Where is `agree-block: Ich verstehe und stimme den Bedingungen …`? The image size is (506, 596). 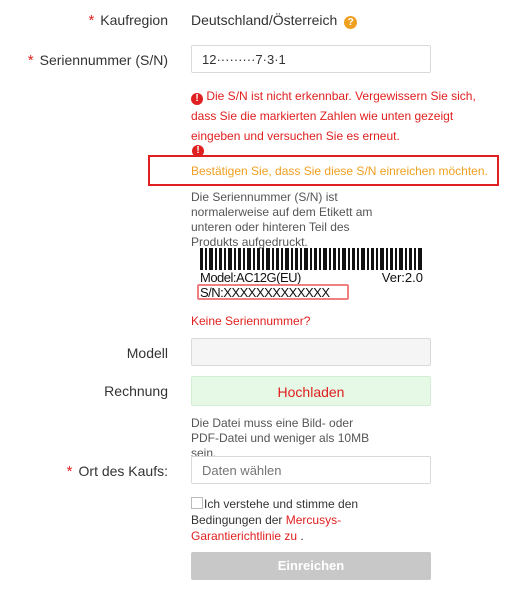 agree-block: Ich verstehe und stimme den Bedingungen … is located at coordinates (291, 520).